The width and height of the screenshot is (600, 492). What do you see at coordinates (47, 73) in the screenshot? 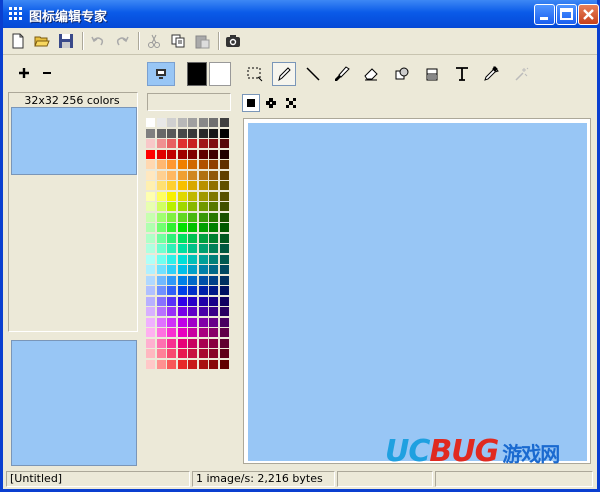
I see `remove-image-button` at bounding box center [47, 73].